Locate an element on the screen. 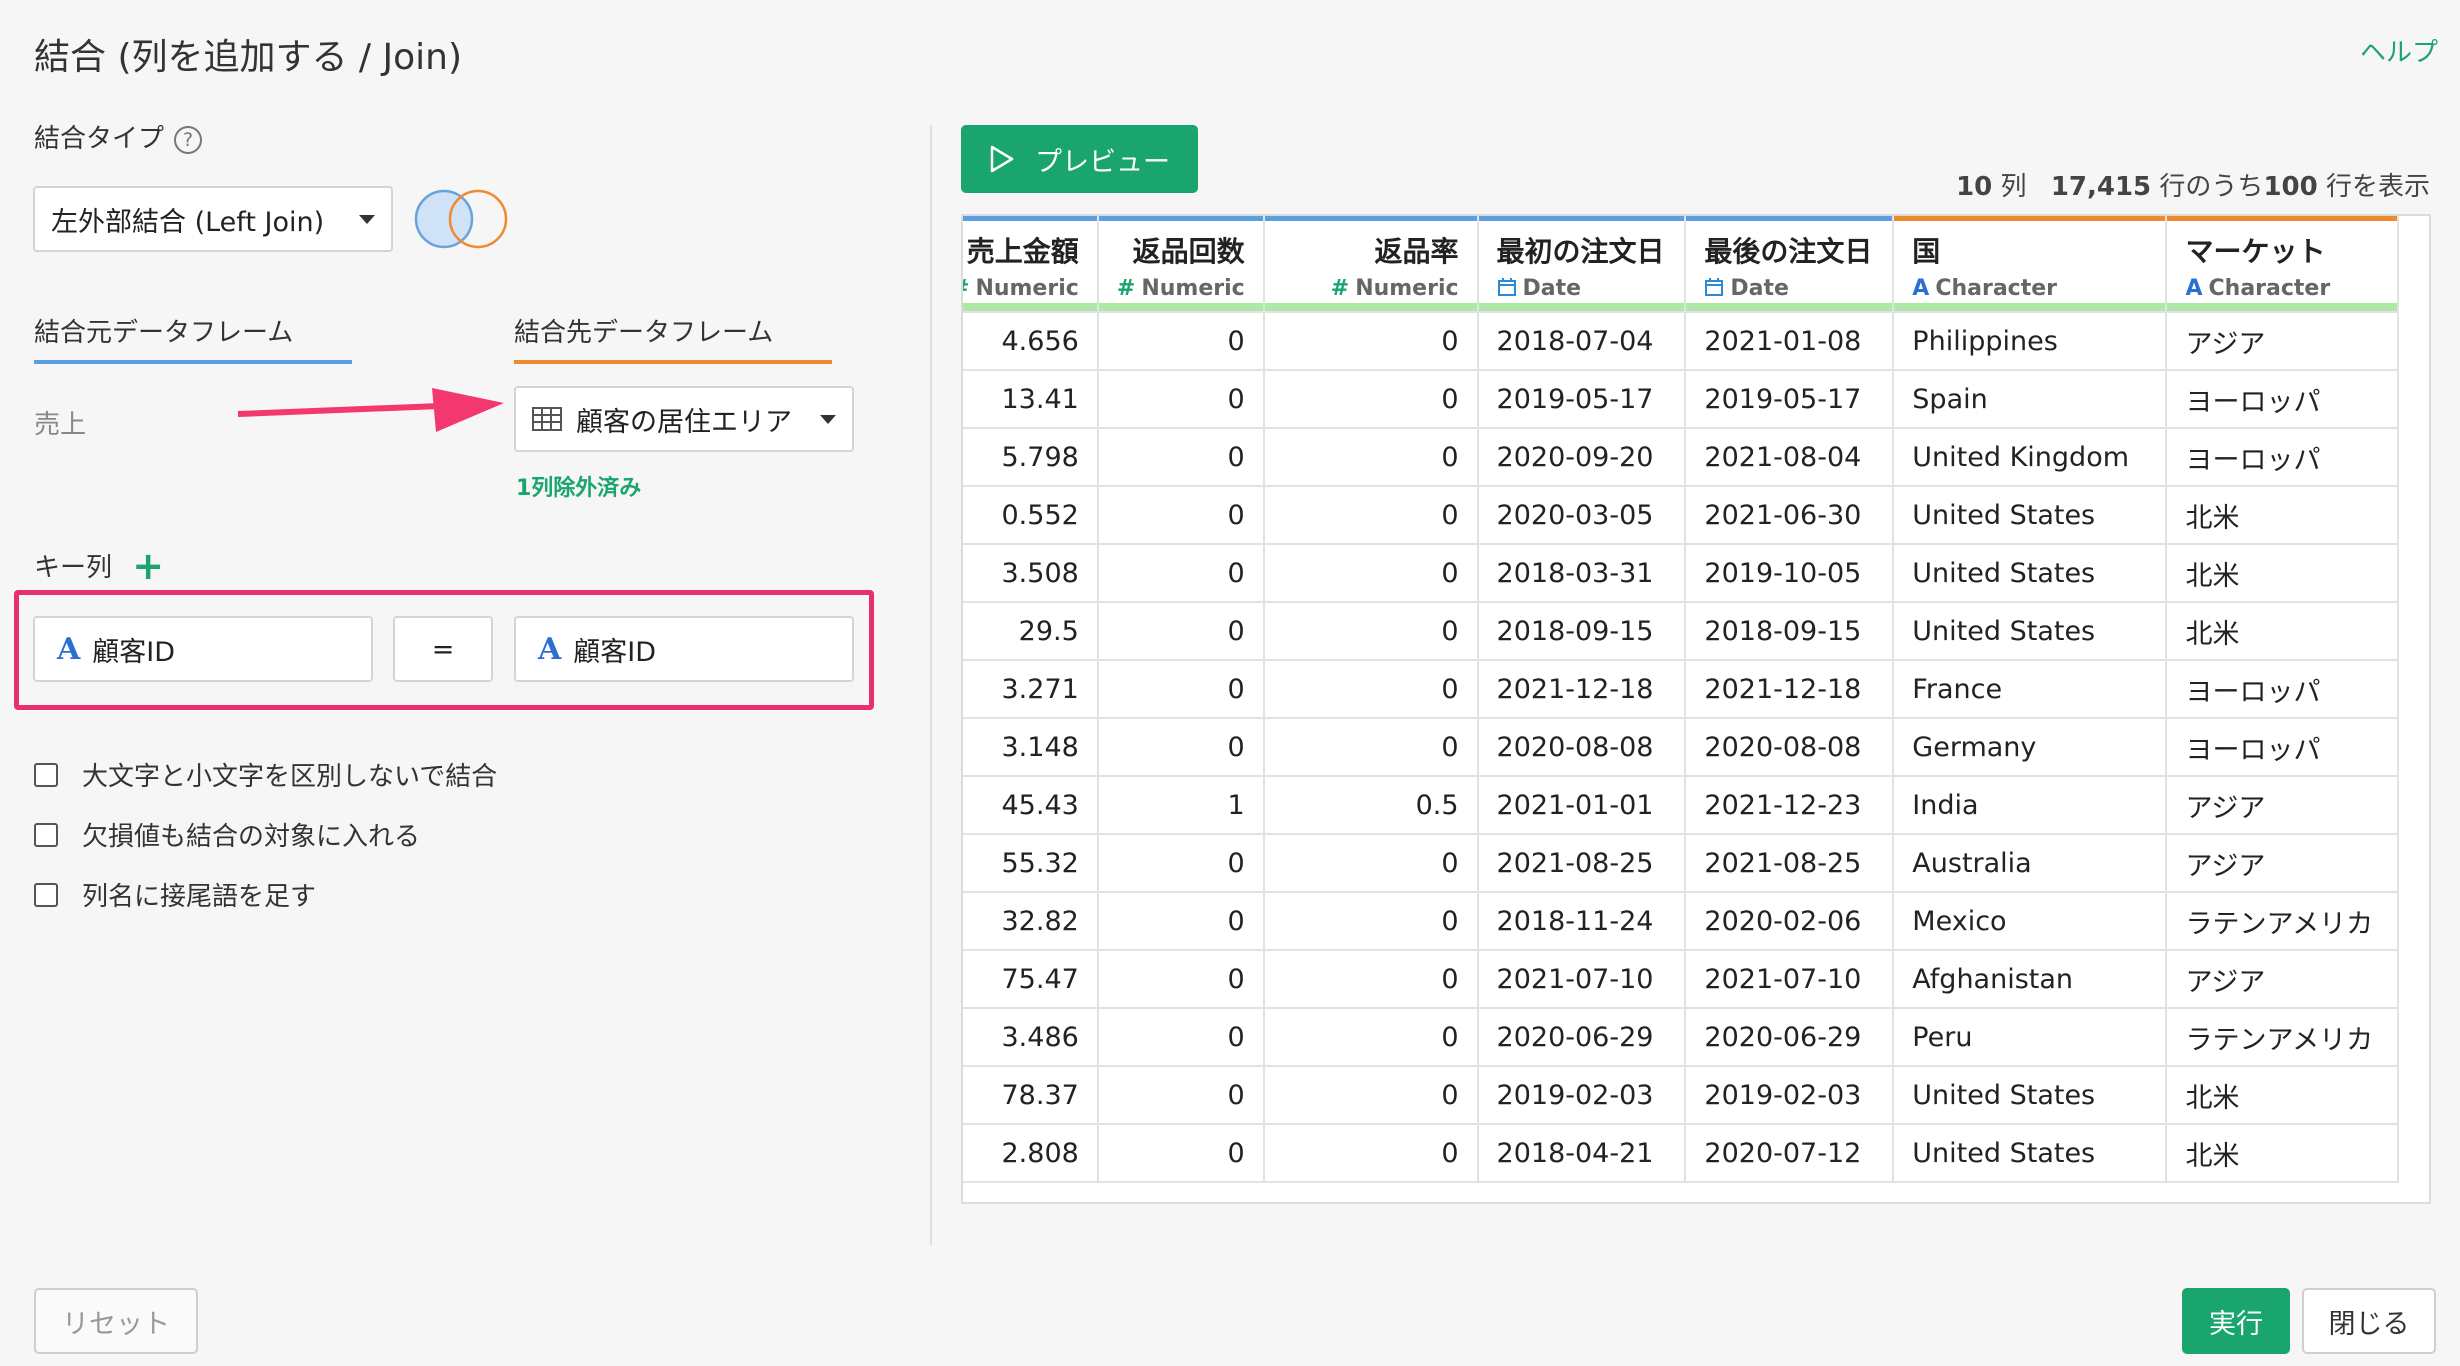  join-operator: = is located at coordinates (443, 649).